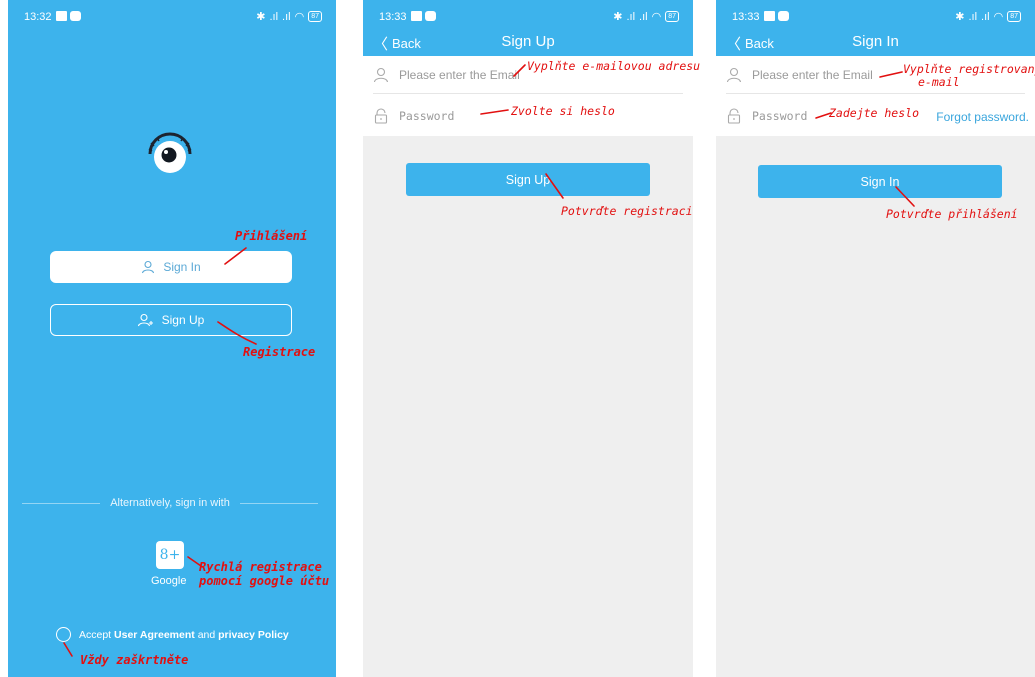  Describe the element at coordinates (154, 635) in the screenshot. I see `user-agreement-link: User Agreement` at that location.